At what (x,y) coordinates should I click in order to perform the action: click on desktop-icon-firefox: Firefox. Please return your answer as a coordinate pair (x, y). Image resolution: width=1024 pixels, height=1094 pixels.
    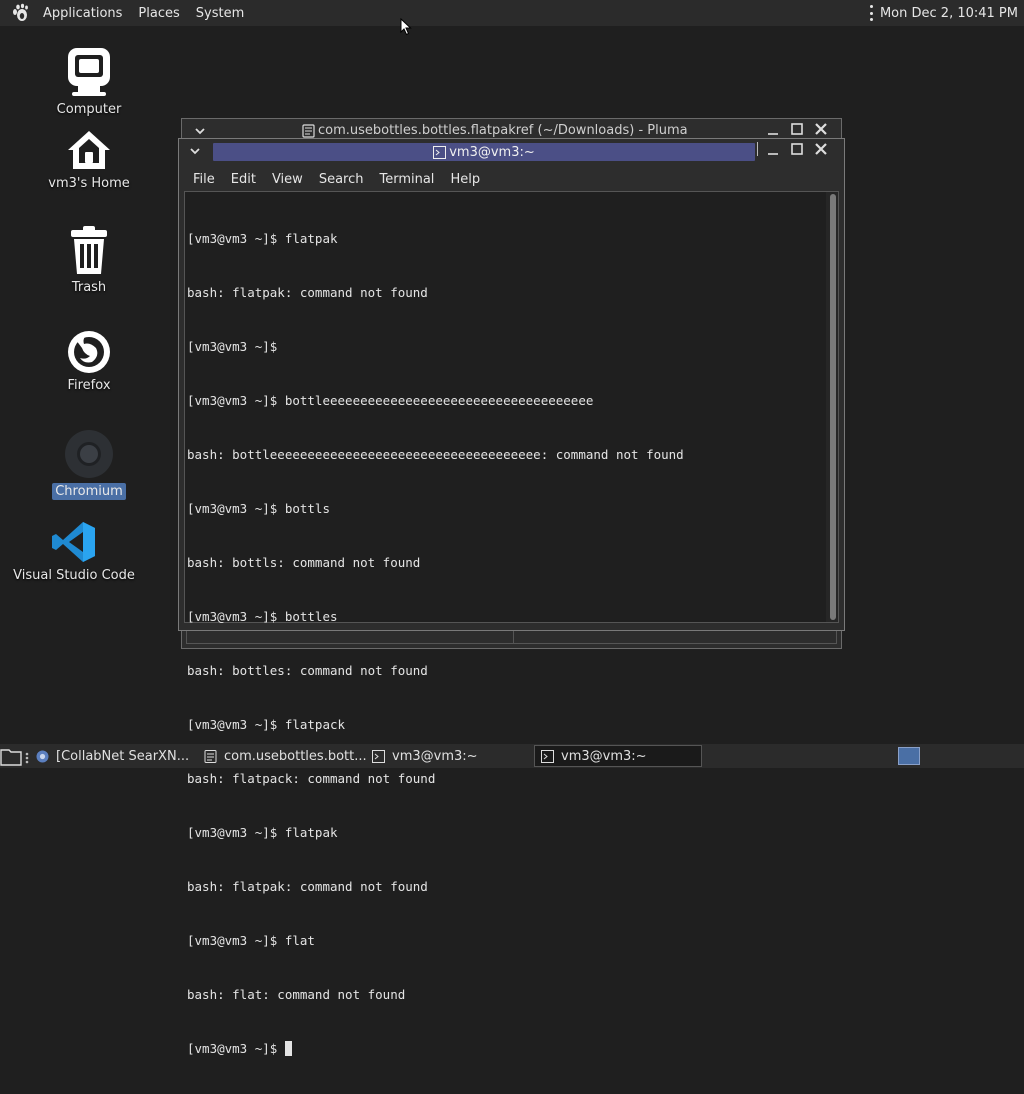
    Looking at the image, I should click on (89, 361).